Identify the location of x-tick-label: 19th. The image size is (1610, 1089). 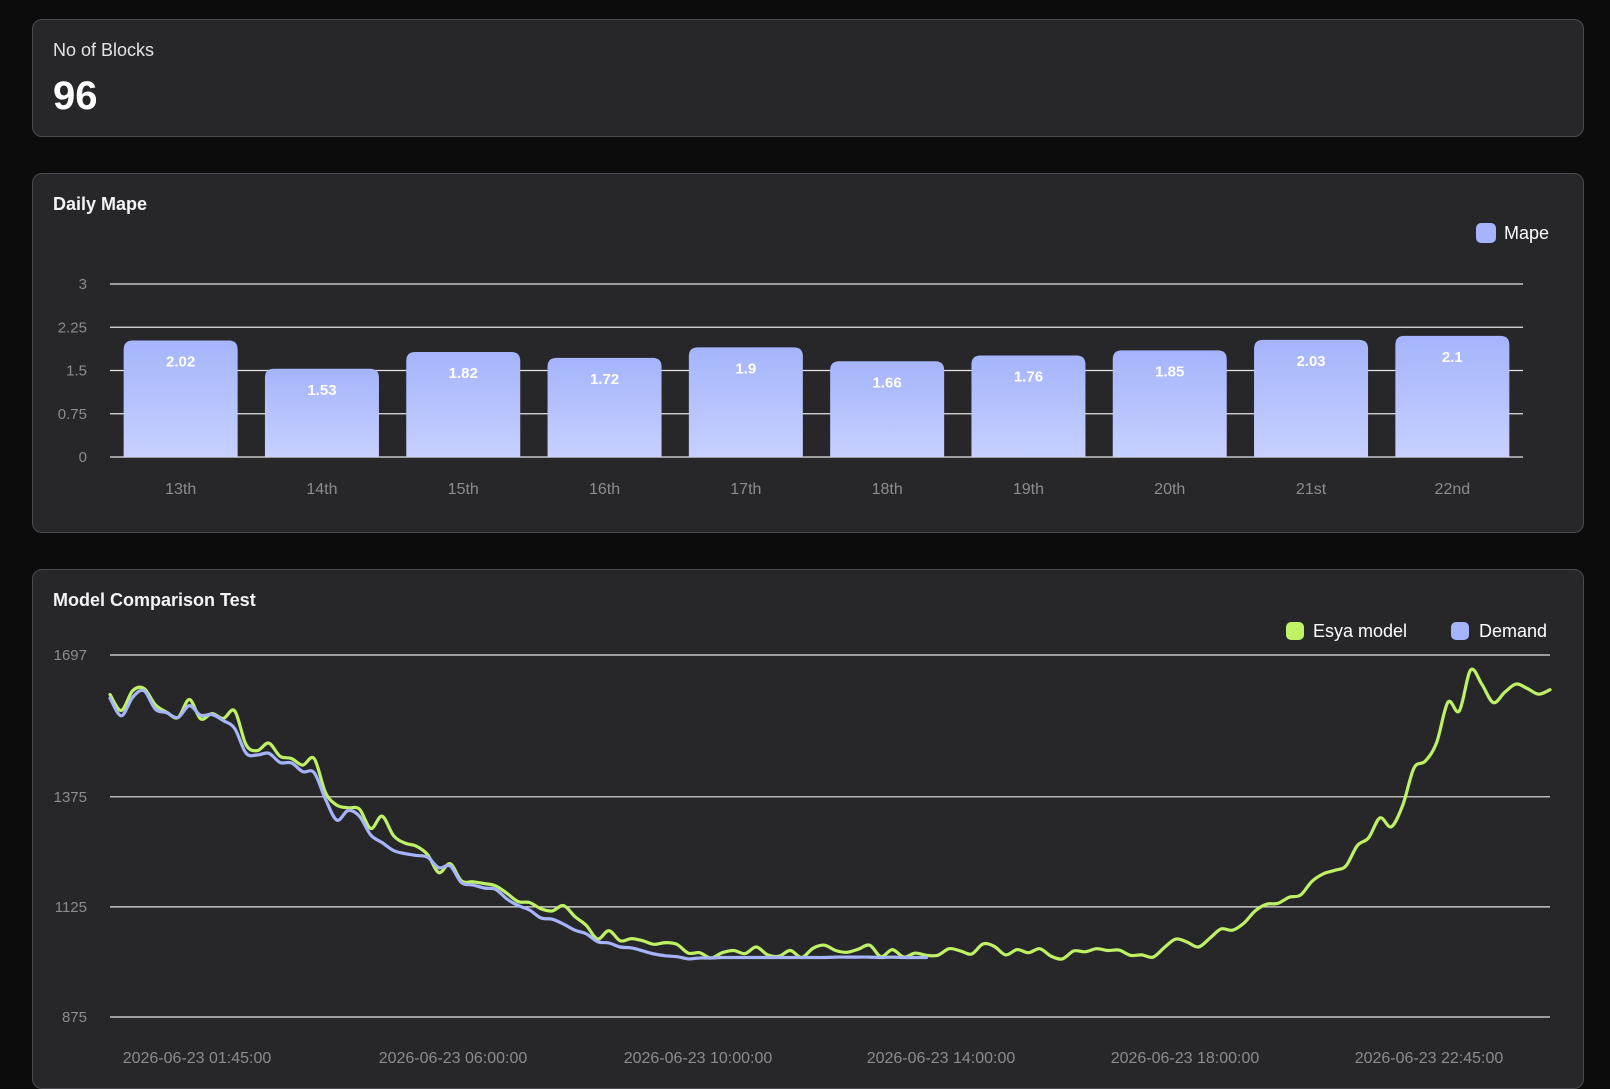
(1028, 489).